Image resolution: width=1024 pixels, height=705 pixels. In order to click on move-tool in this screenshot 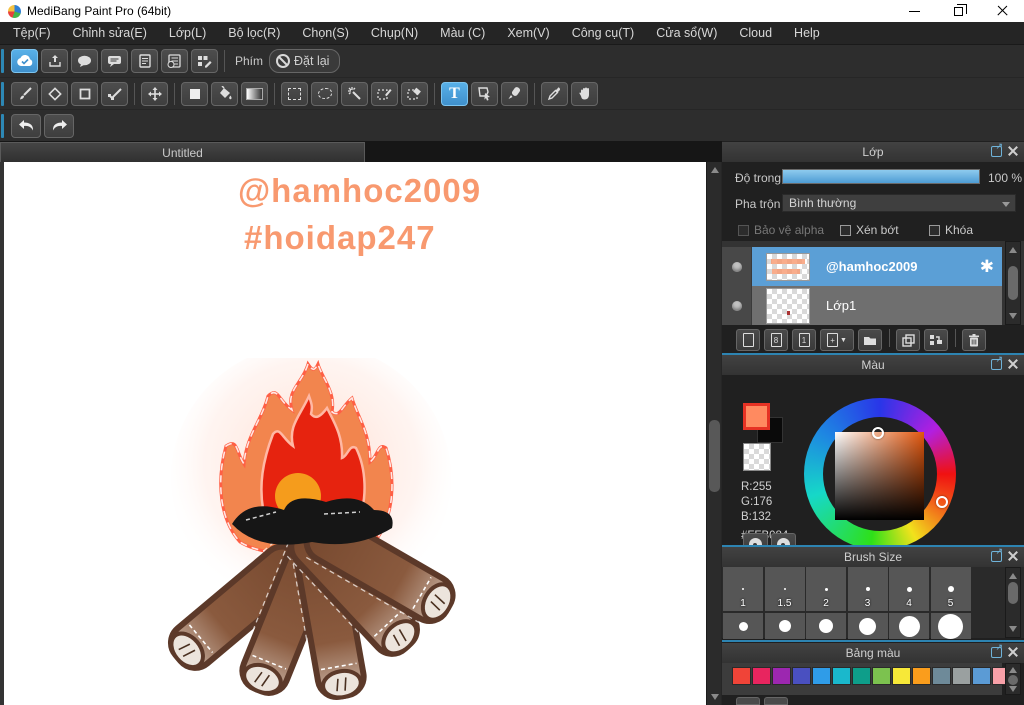, I will do `click(154, 93)`.